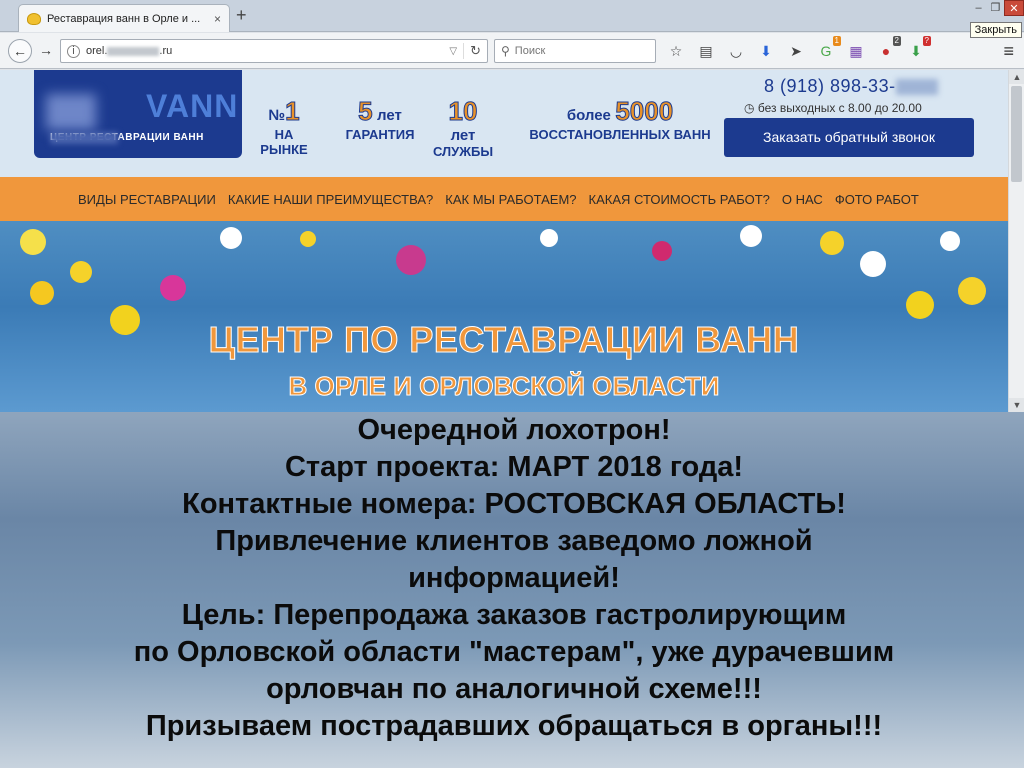 This screenshot has width=1024, height=768. What do you see at coordinates (679, 199) in the screenshot?
I see `menu-item-pricing: КАКАЯ СТОИМОСТЬ РАБОТ?` at bounding box center [679, 199].